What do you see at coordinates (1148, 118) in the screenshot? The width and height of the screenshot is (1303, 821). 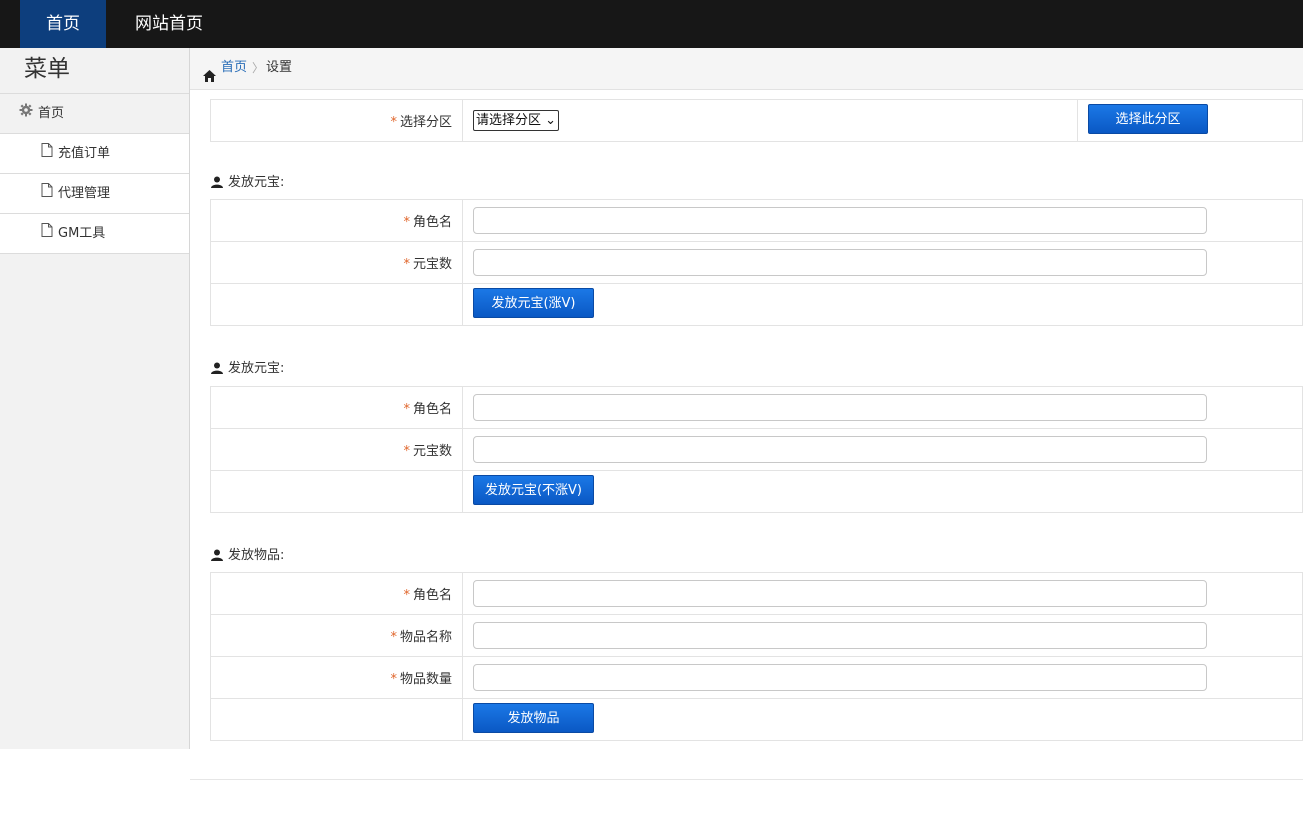 I see `select-server-button: 选择此分区` at bounding box center [1148, 118].